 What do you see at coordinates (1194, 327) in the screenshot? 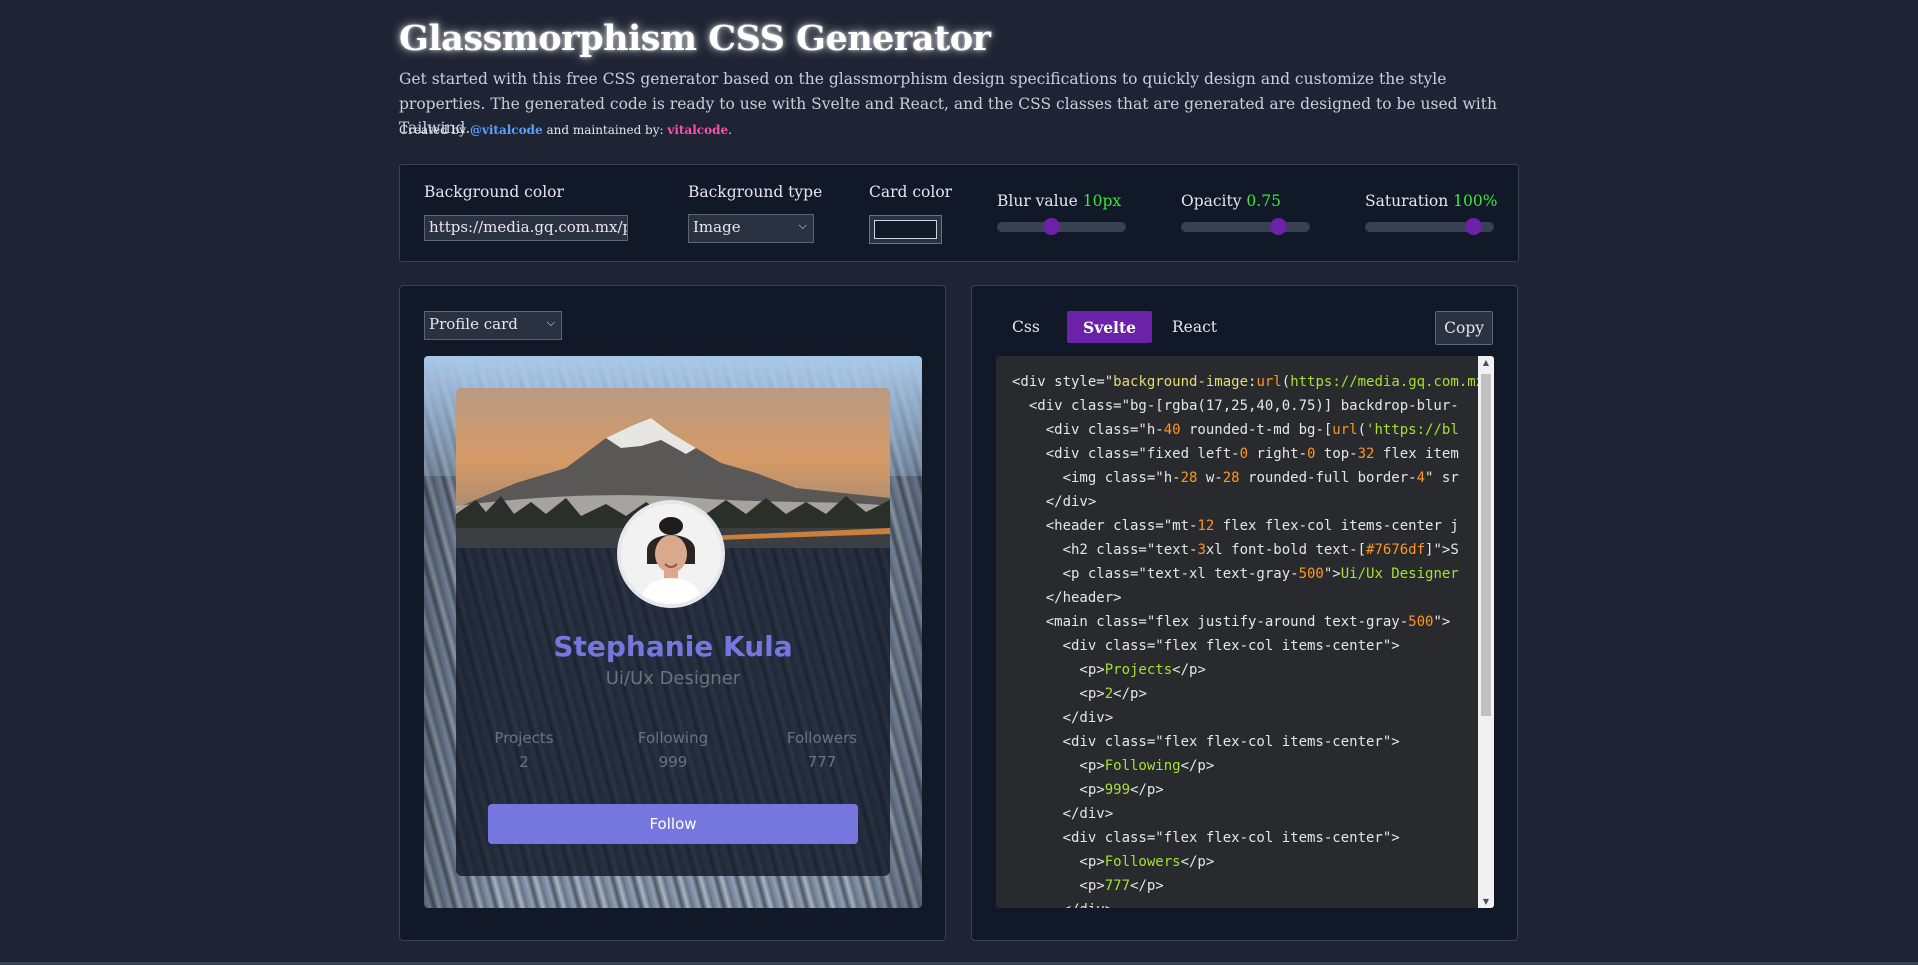
I see `tab-react: React` at bounding box center [1194, 327].